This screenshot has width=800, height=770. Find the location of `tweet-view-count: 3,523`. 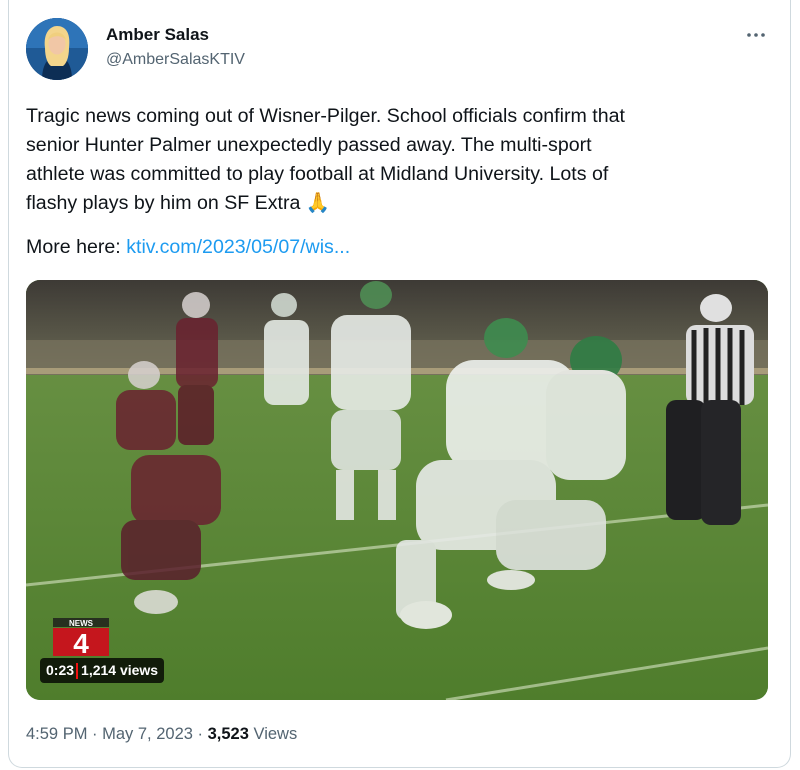

tweet-view-count: 3,523 is located at coordinates (228, 734).